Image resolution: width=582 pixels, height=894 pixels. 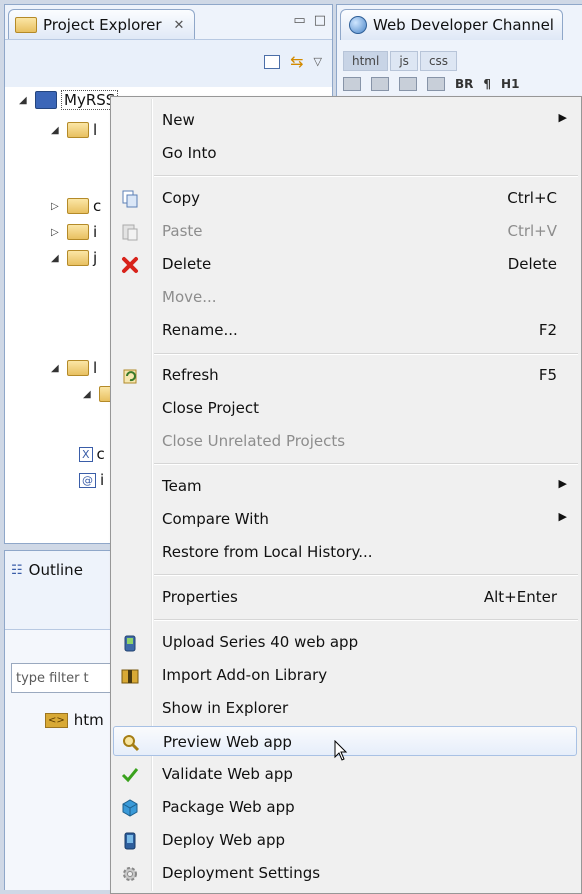 What do you see at coordinates (200, 597) in the screenshot?
I see `menu-item-label: Properties` at bounding box center [200, 597].